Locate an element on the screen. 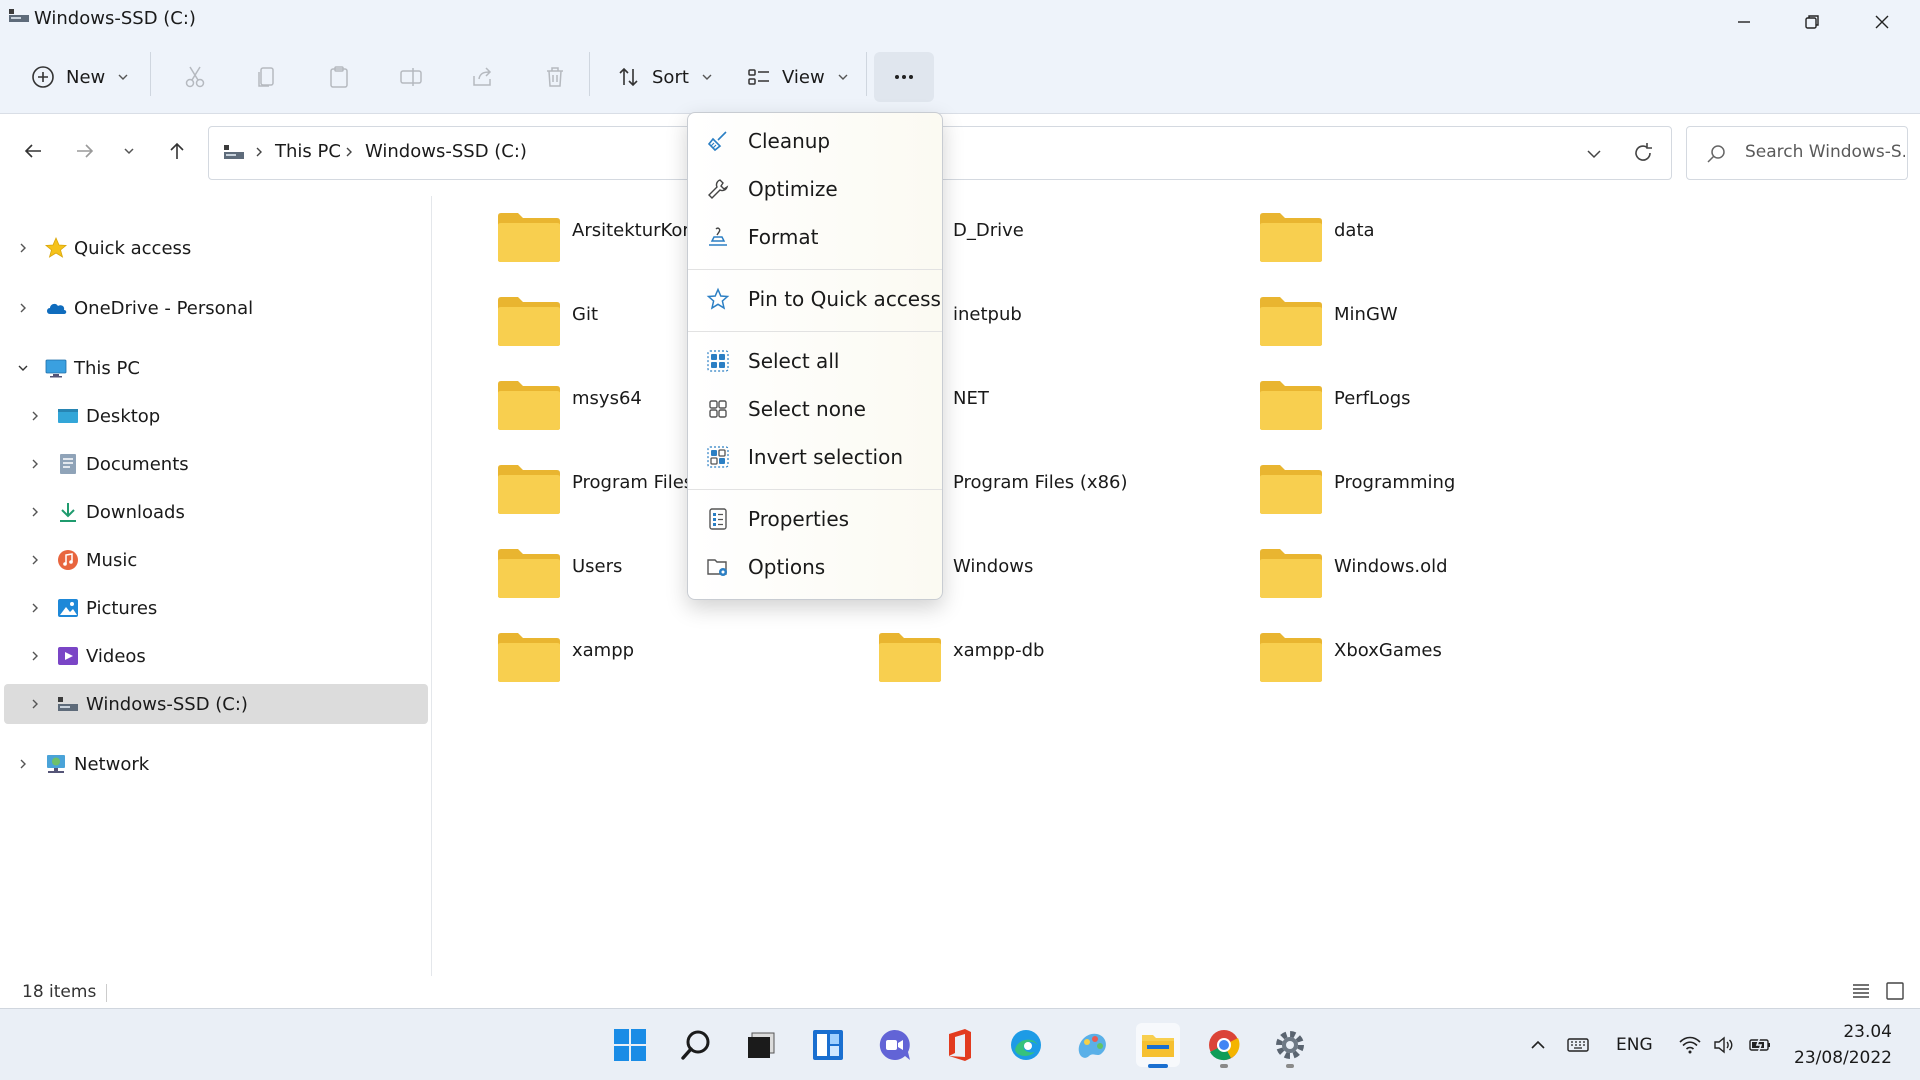 This screenshot has width=1920, height=1080. folder-item: Programming is located at coordinates (1438, 489).